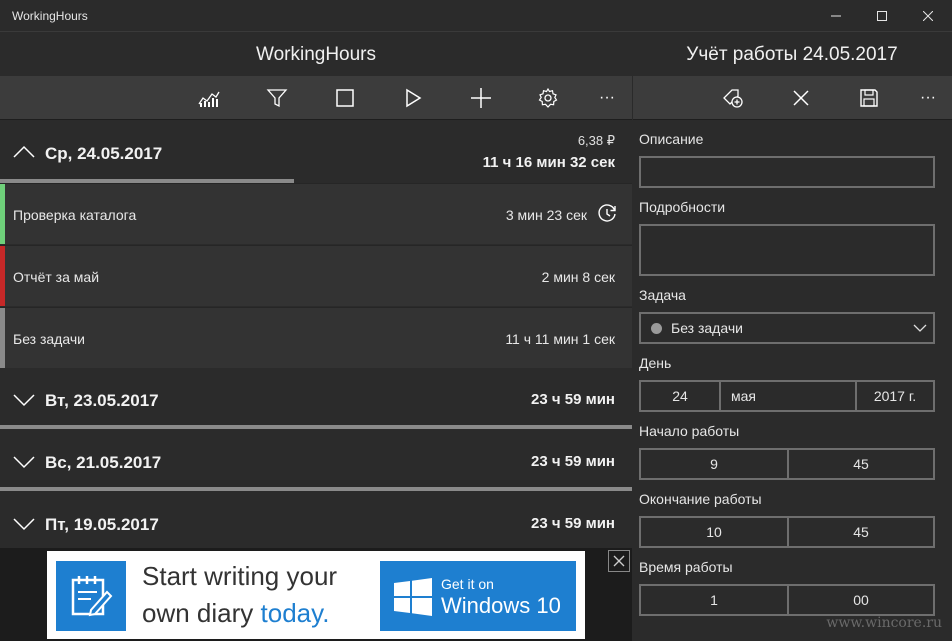  What do you see at coordinates (787, 172) in the screenshot?
I see `description-field` at bounding box center [787, 172].